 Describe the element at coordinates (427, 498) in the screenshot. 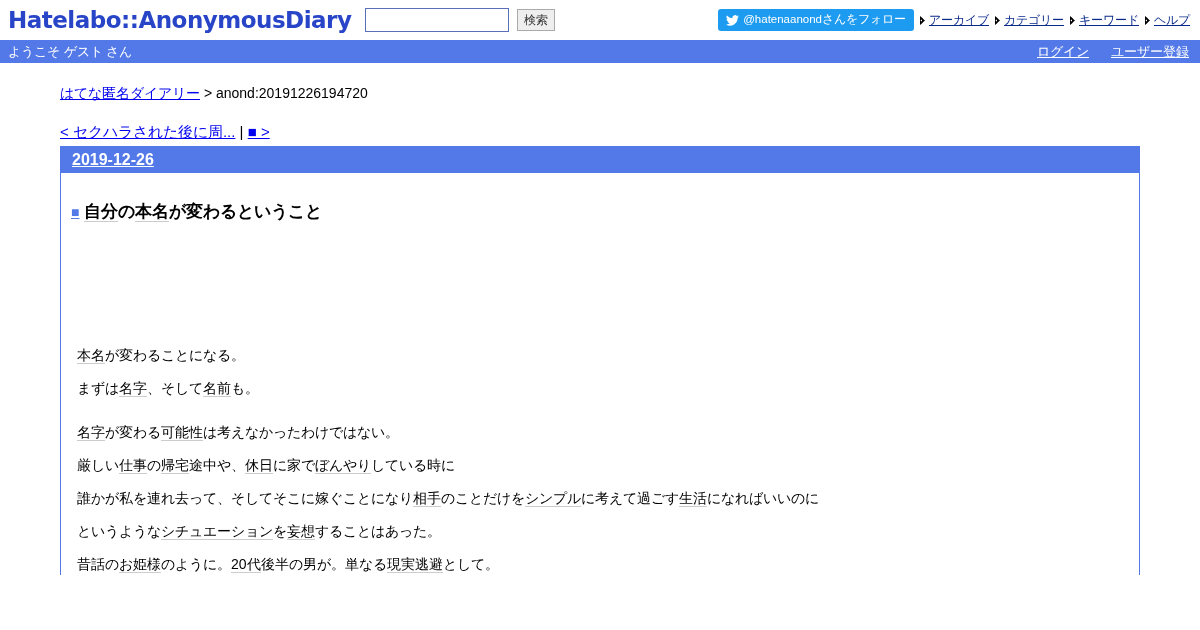

I see `keyword-link: 相手` at that location.